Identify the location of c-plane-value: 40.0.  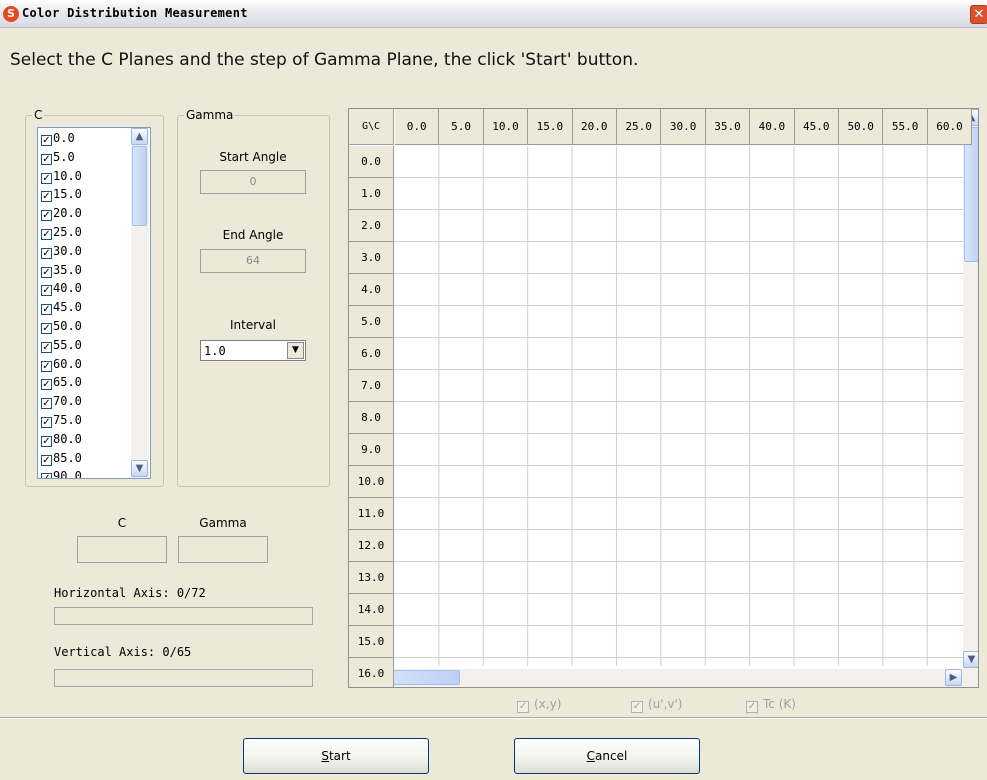
(67, 288).